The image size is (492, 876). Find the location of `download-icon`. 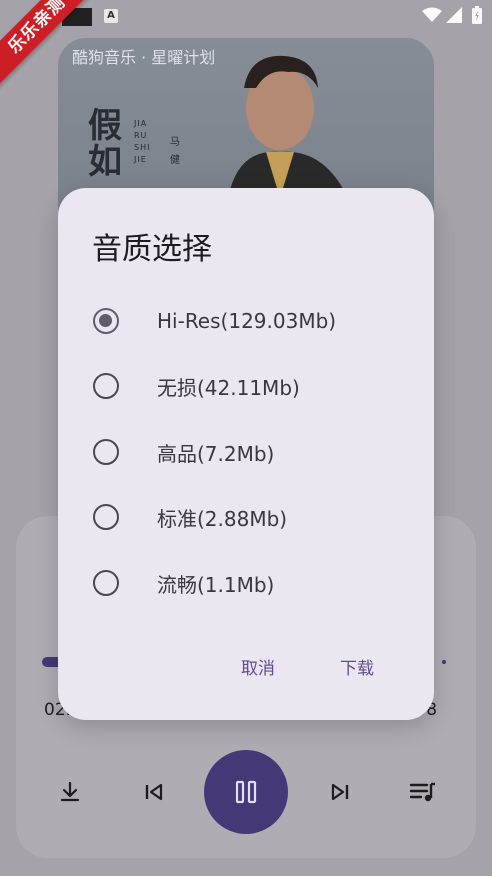

download-icon is located at coordinates (70, 791).